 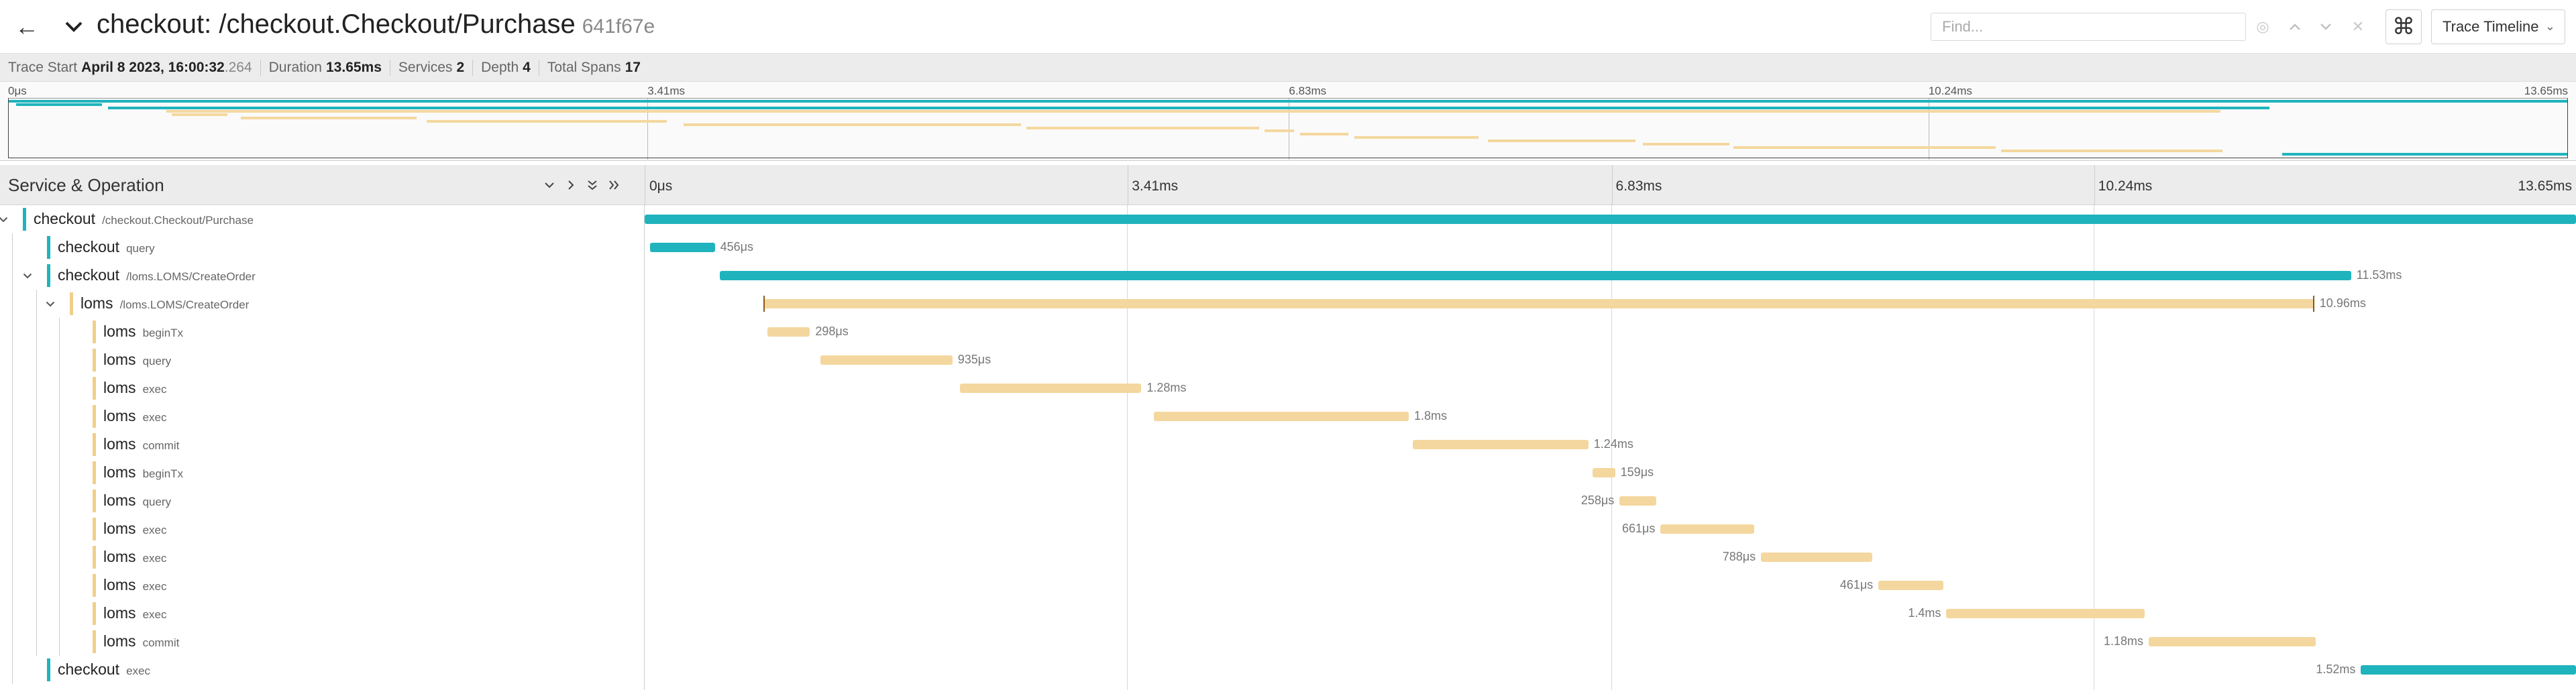 What do you see at coordinates (144, 219) in the screenshot?
I see `span-service-name: checkout/checkout.Checkout/Purchase` at bounding box center [144, 219].